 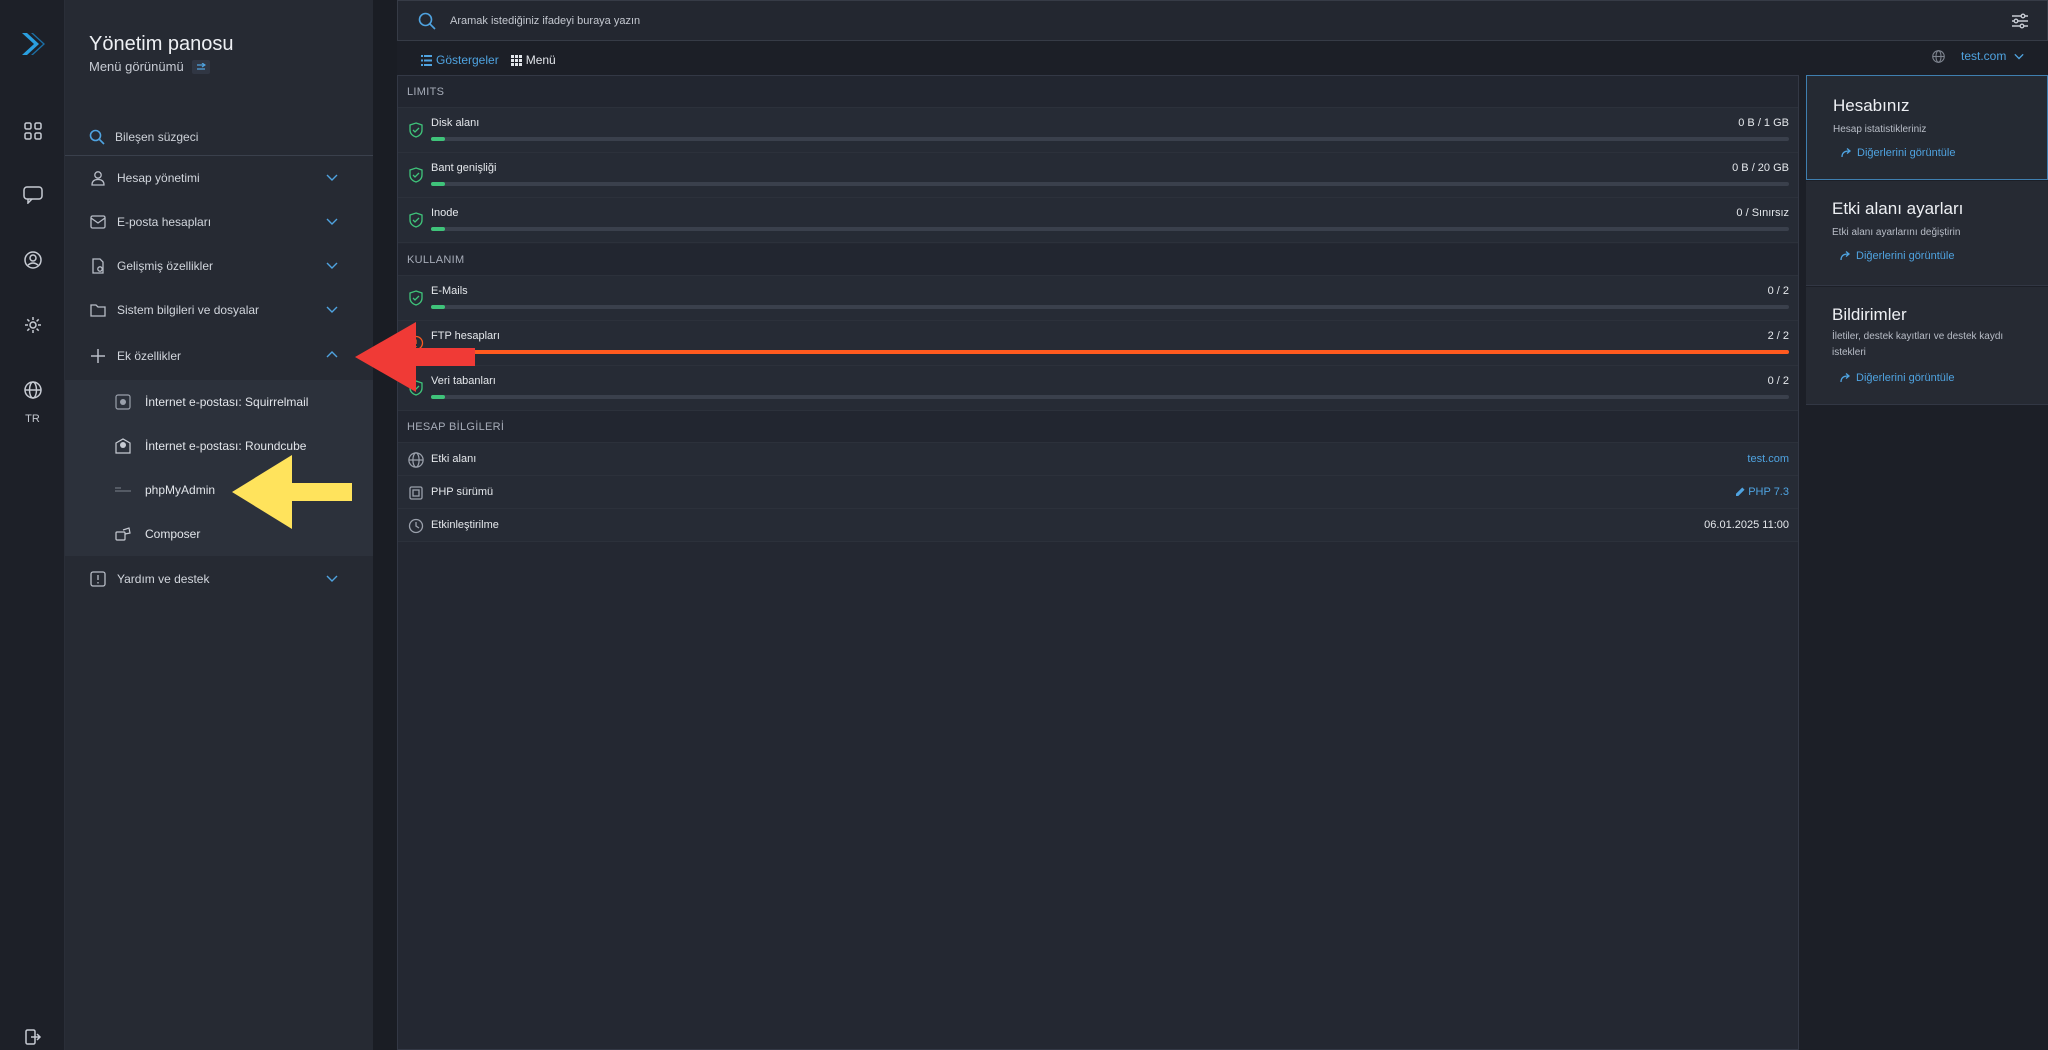 I want to click on alert-icon, so click(x=98, y=579).